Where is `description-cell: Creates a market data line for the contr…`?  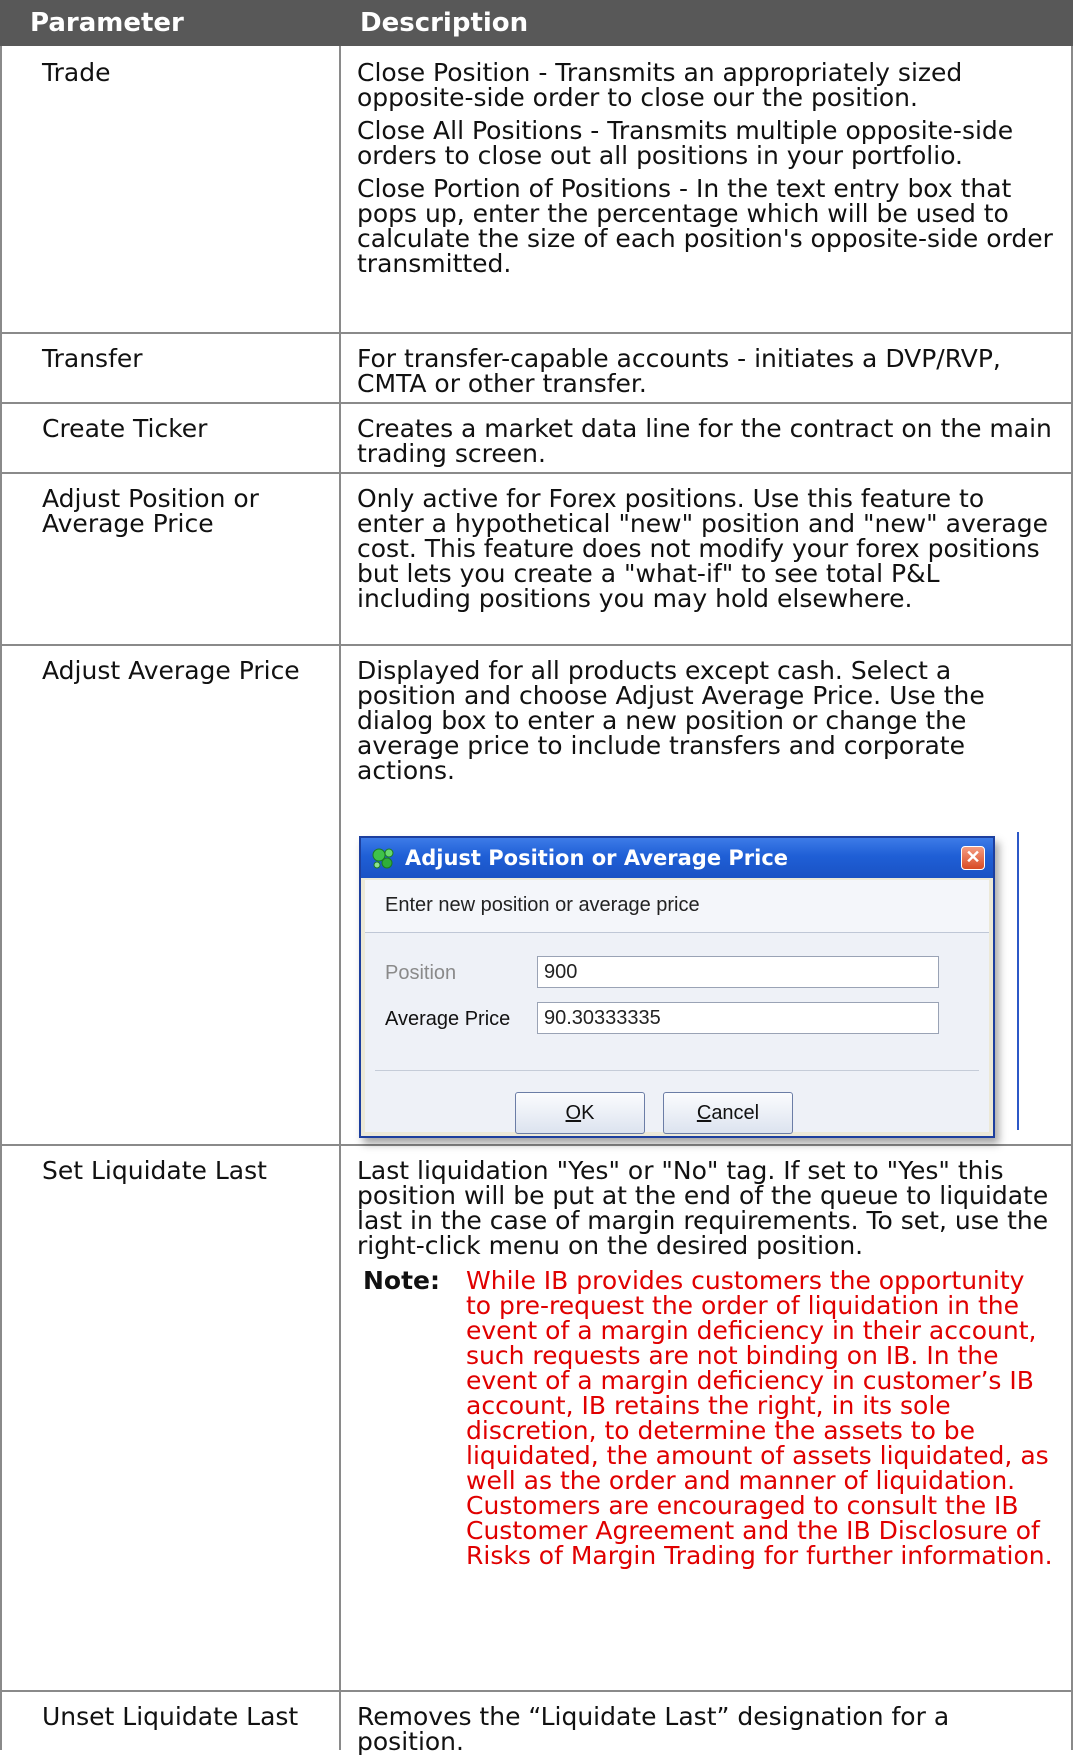
description-cell: Creates a market data line for the contr… is located at coordinates (704, 441).